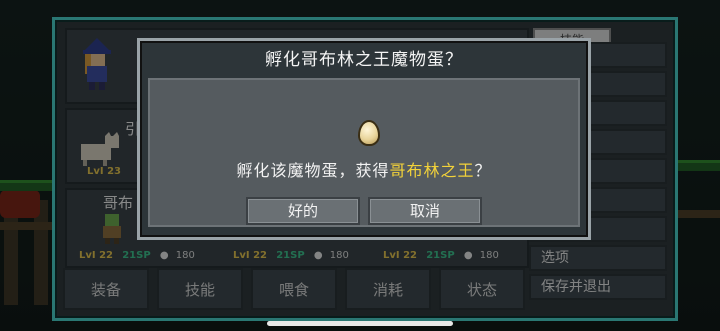  What do you see at coordinates (360, 323) in the screenshot?
I see `home-indicator` at bounding box center [360, 323].